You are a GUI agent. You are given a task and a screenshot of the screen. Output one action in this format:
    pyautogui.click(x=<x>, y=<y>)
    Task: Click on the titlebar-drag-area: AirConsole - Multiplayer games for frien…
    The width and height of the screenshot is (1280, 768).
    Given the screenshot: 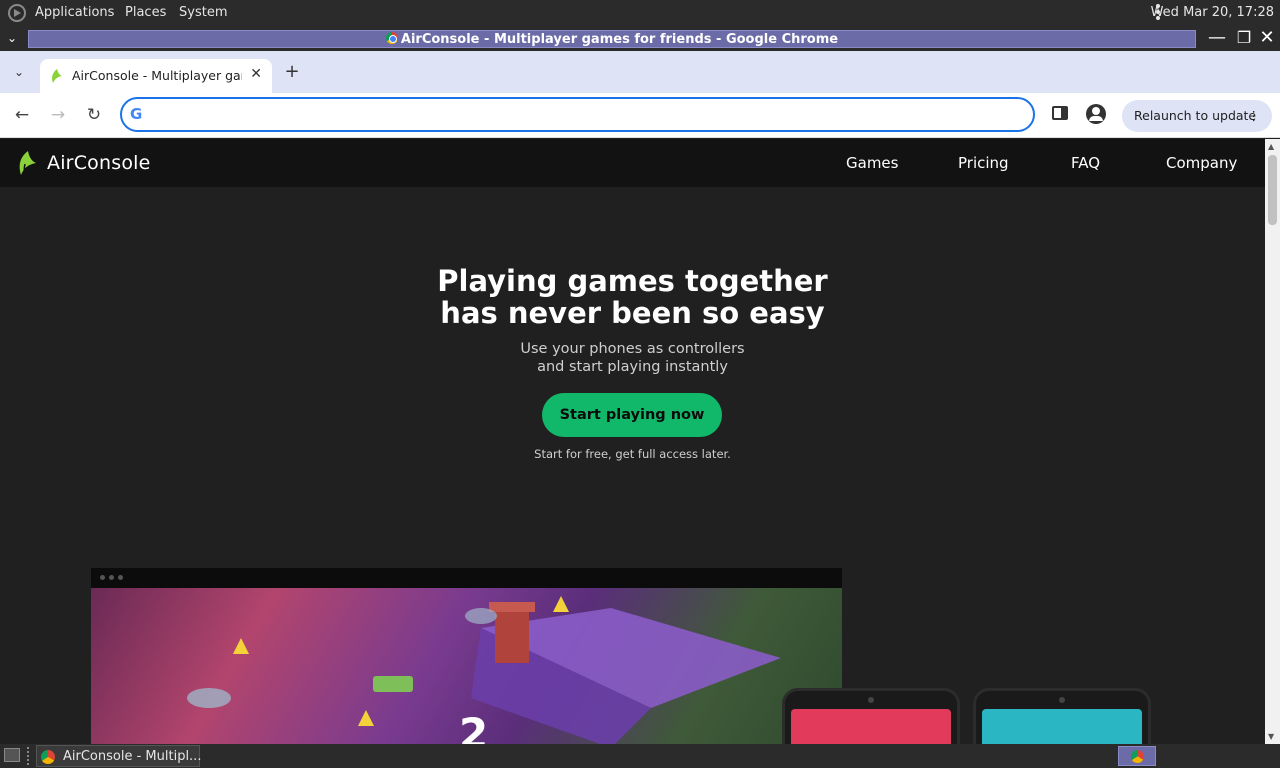 What is the action you would take?
    pyautogui.click(x=612, y=39)
    